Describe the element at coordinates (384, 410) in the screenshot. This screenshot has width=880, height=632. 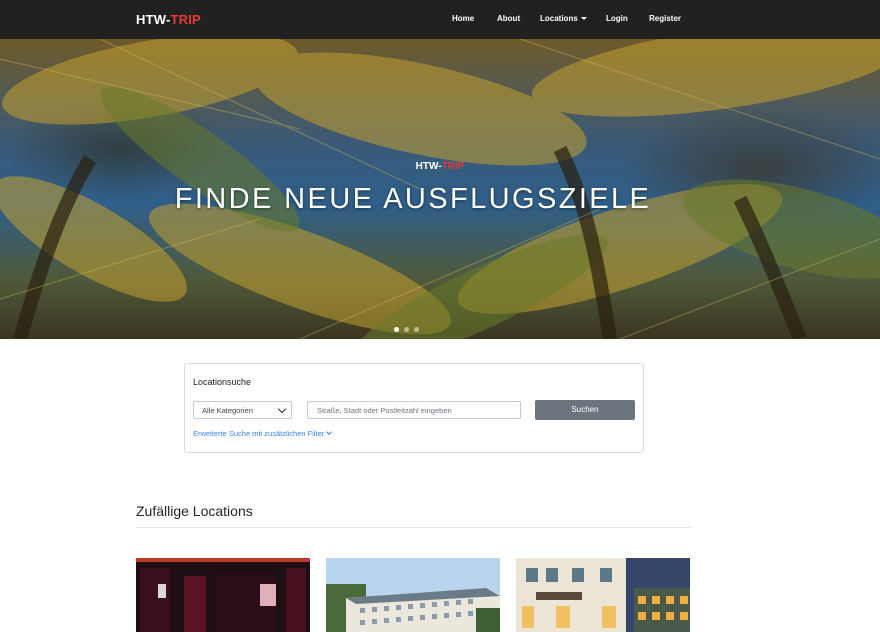
I see `address-placeholder: Straße, Stadt oder Postleitzahl eingeben` at that location.